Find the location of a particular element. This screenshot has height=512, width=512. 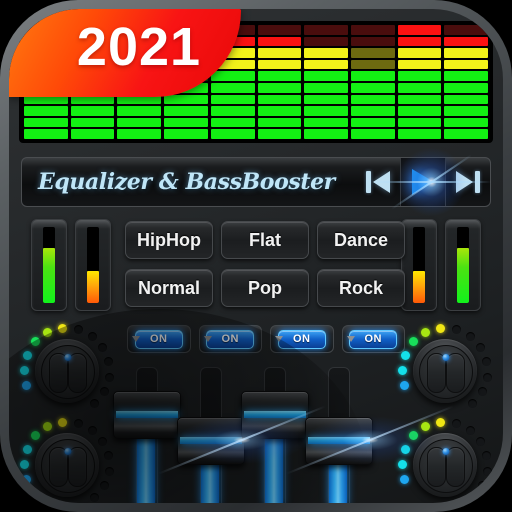

preset-flat-button: Flat is located at coordinates (265, 240).